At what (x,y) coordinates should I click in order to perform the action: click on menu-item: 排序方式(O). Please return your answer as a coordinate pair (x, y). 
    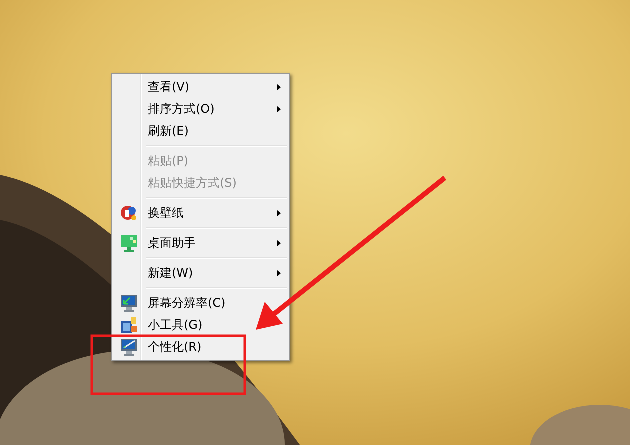
    Looking at the image, I should click on (200, 109).